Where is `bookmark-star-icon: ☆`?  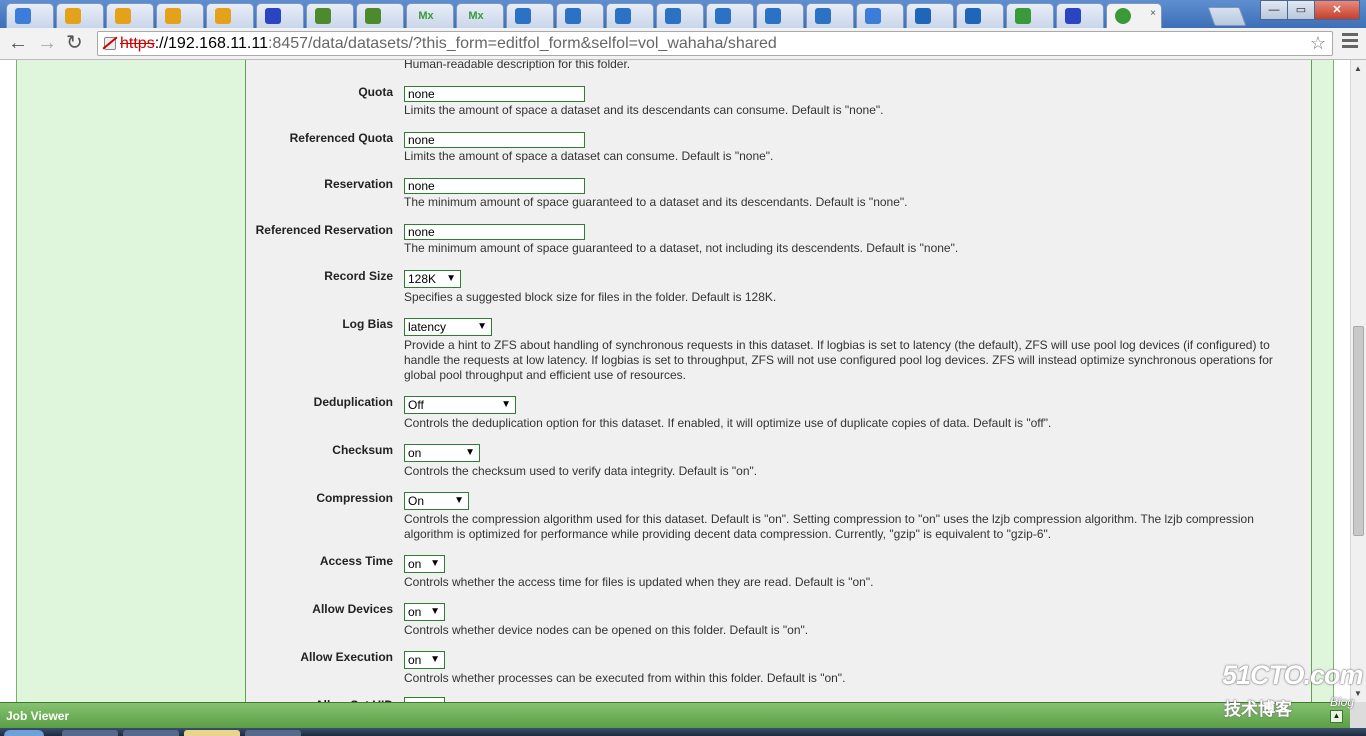
bookmark-star-icon: ☆ is located at coordinates (1318, 43).